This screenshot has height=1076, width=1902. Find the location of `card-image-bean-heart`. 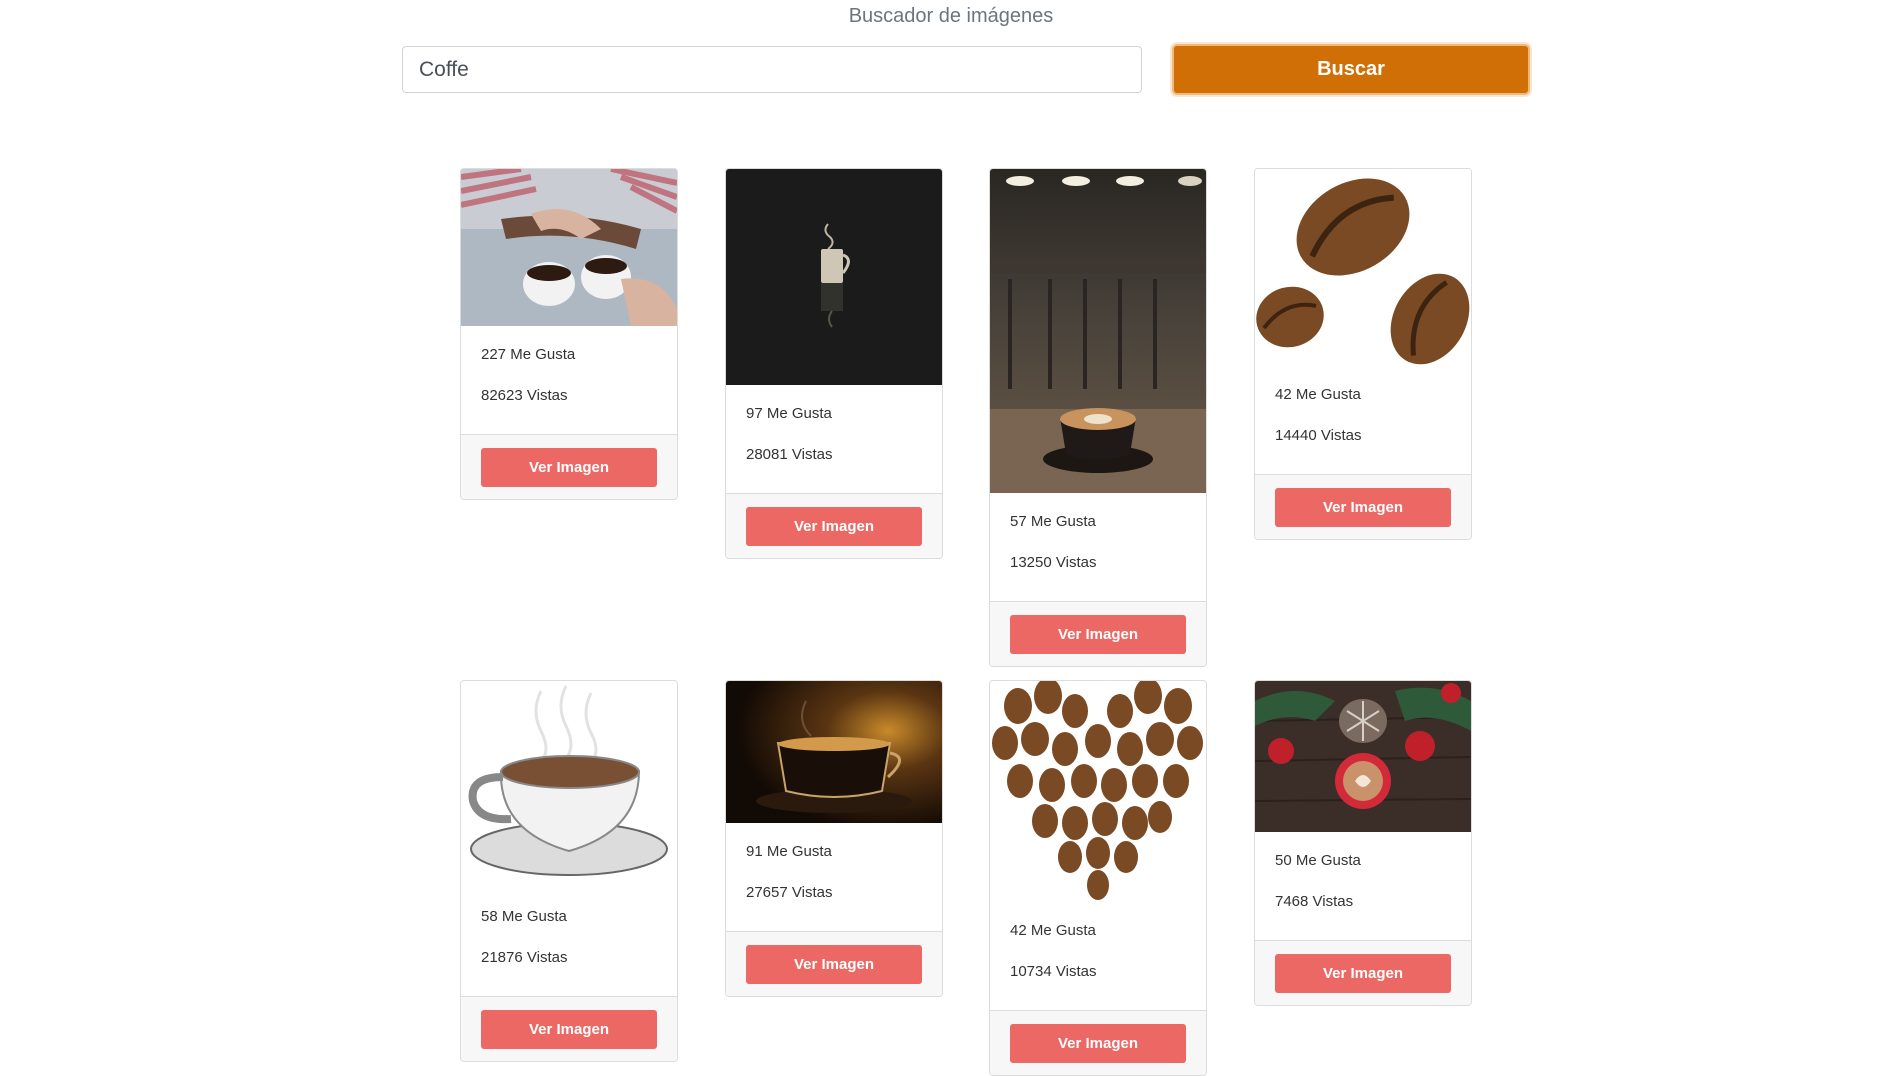

card-image-bean-heart is located at coordinates (1098, 791).